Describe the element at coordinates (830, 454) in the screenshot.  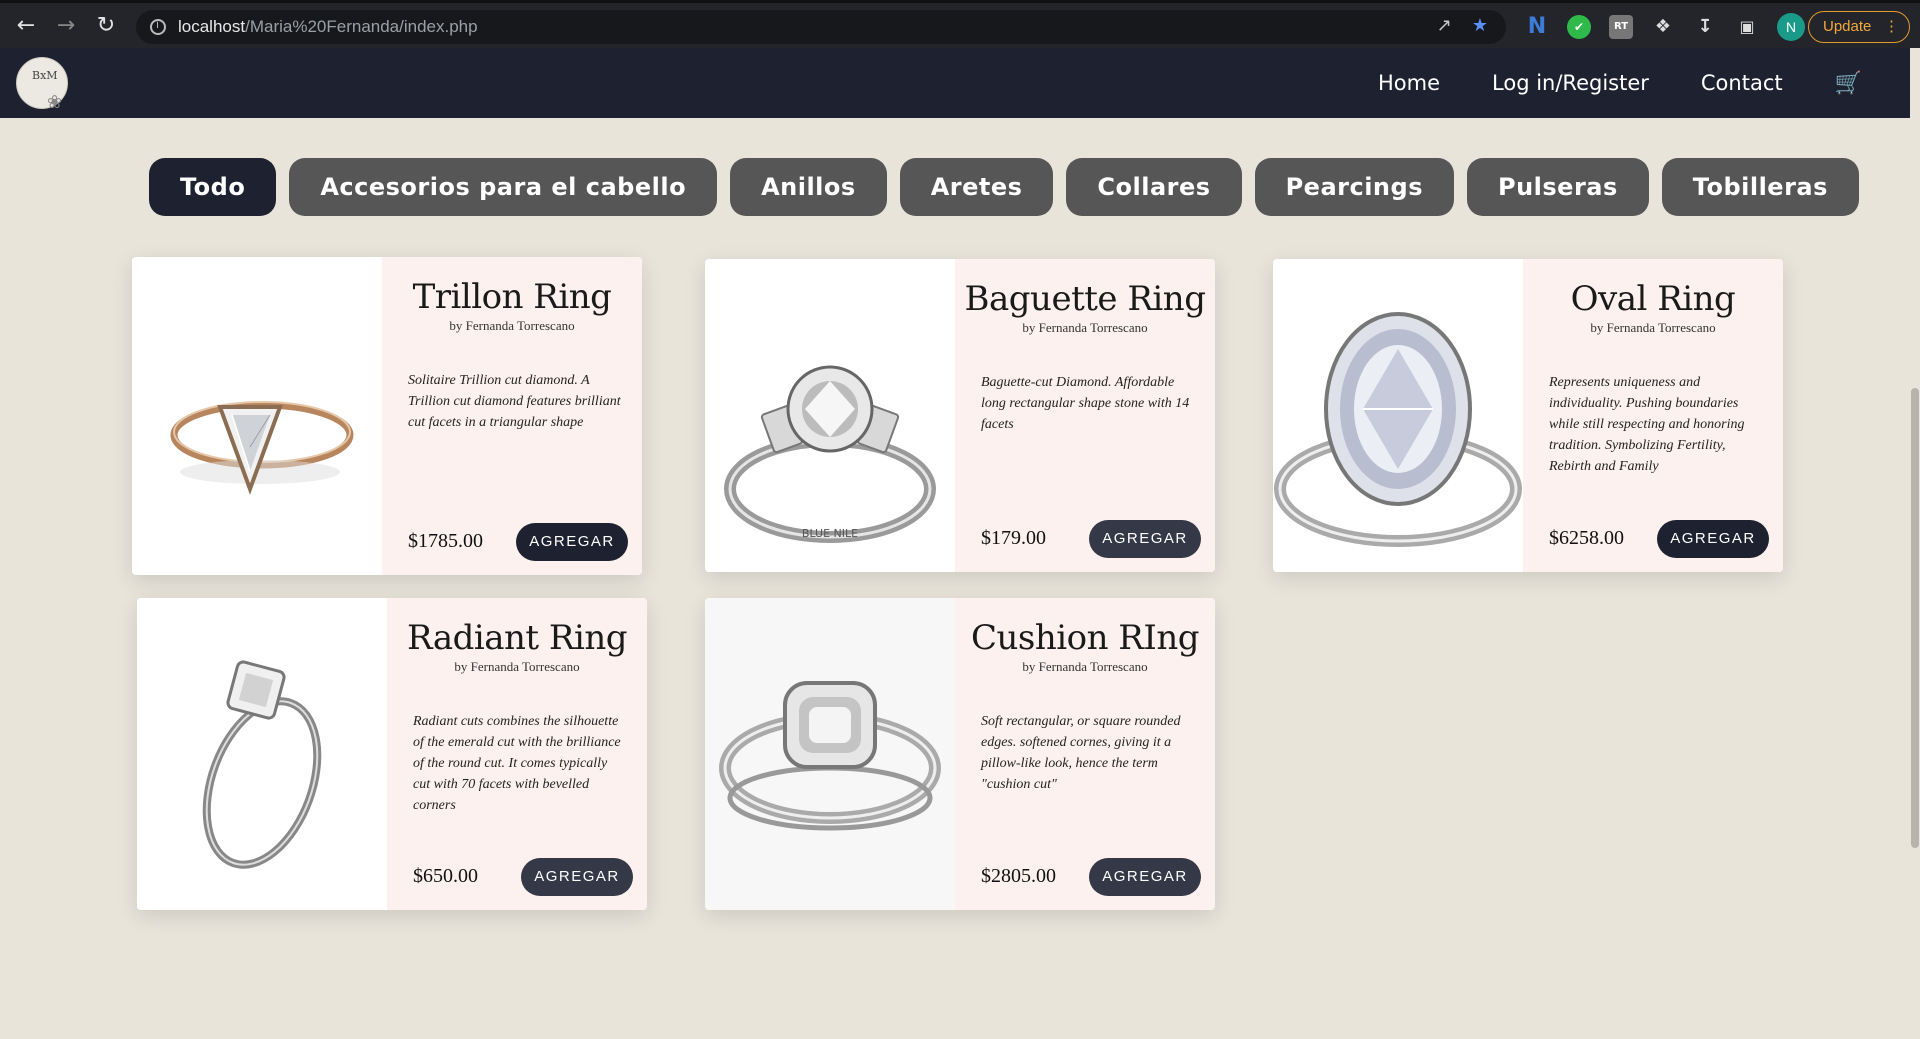
I see `ring-image-baguette: BLUE NILE` at that location.